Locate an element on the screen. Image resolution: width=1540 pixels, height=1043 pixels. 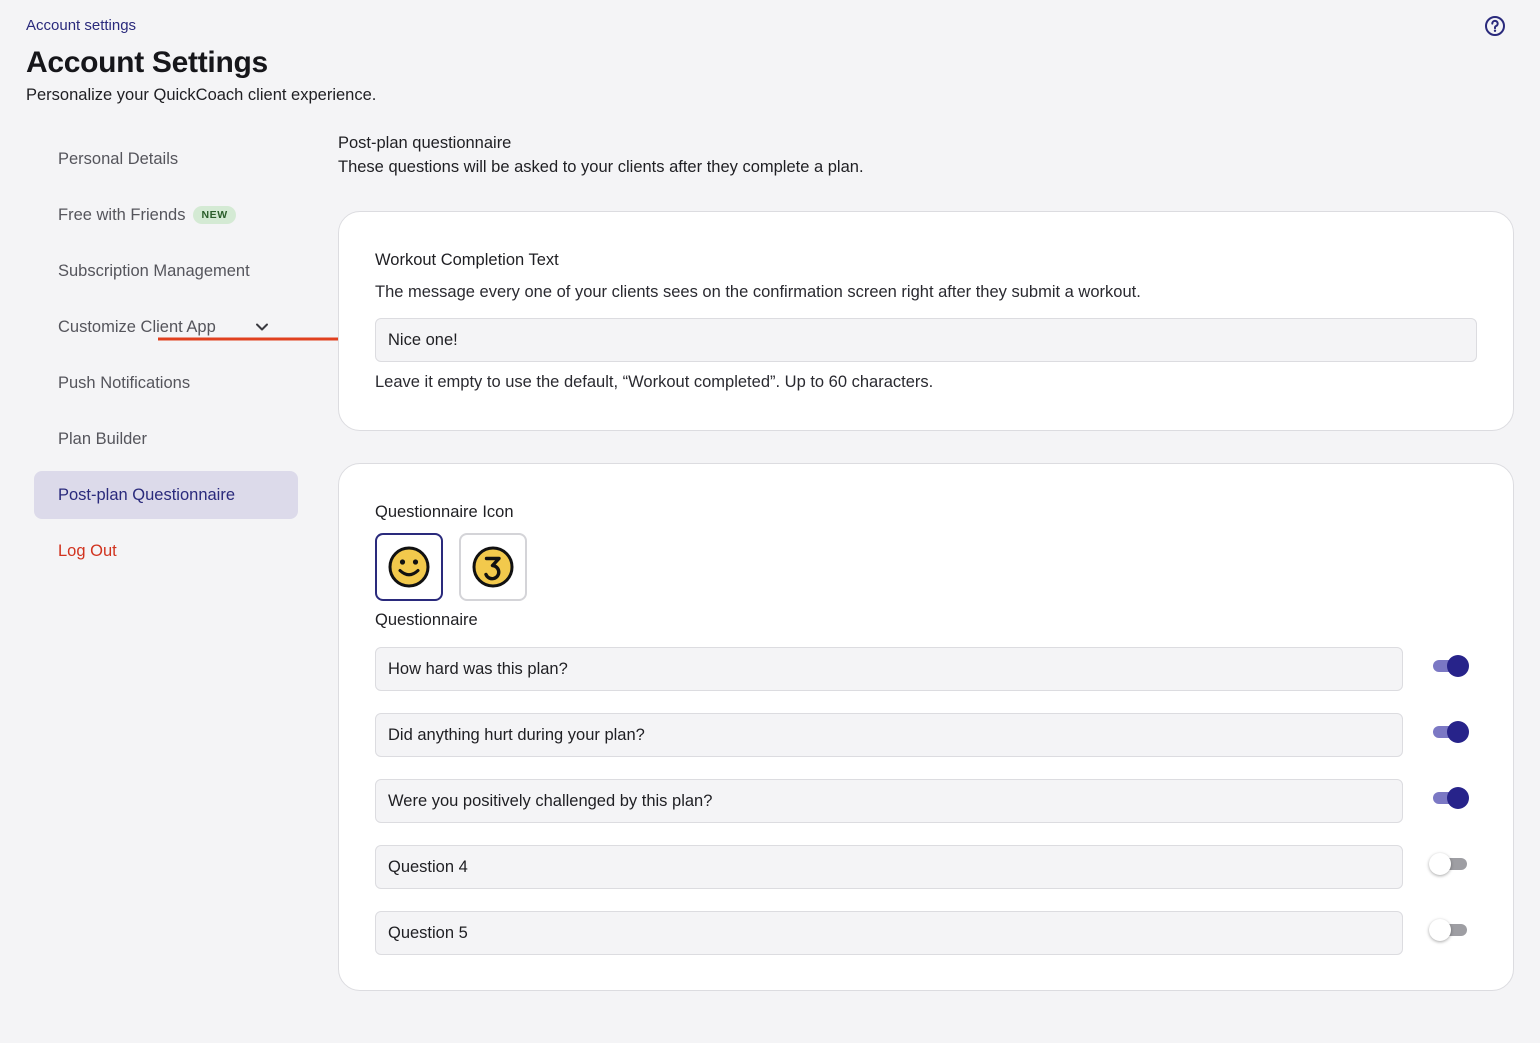
sidebar-item-label: Free with Friends is located at coordinates (122, 214).